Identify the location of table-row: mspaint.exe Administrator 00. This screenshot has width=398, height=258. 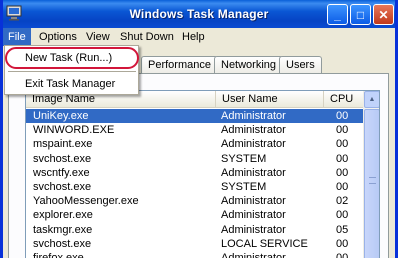
(195, 144).